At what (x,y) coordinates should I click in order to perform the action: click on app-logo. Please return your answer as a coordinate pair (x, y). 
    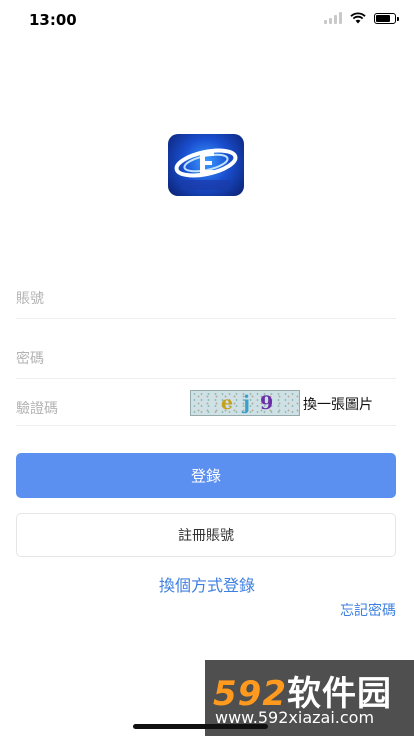
    Looking at the image, I should click on (206, 165).